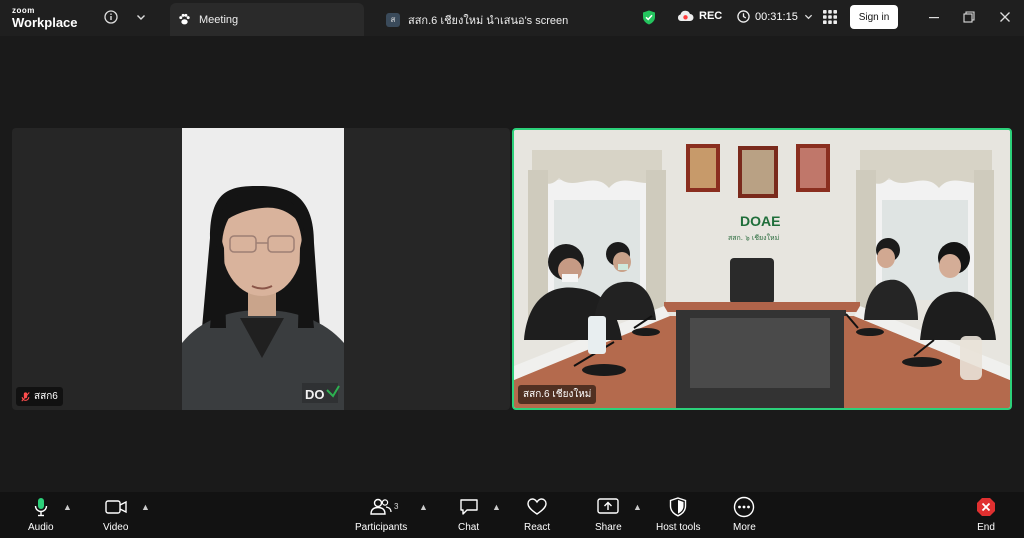  I want to click on participants-label: Participants, so click(381, 527).